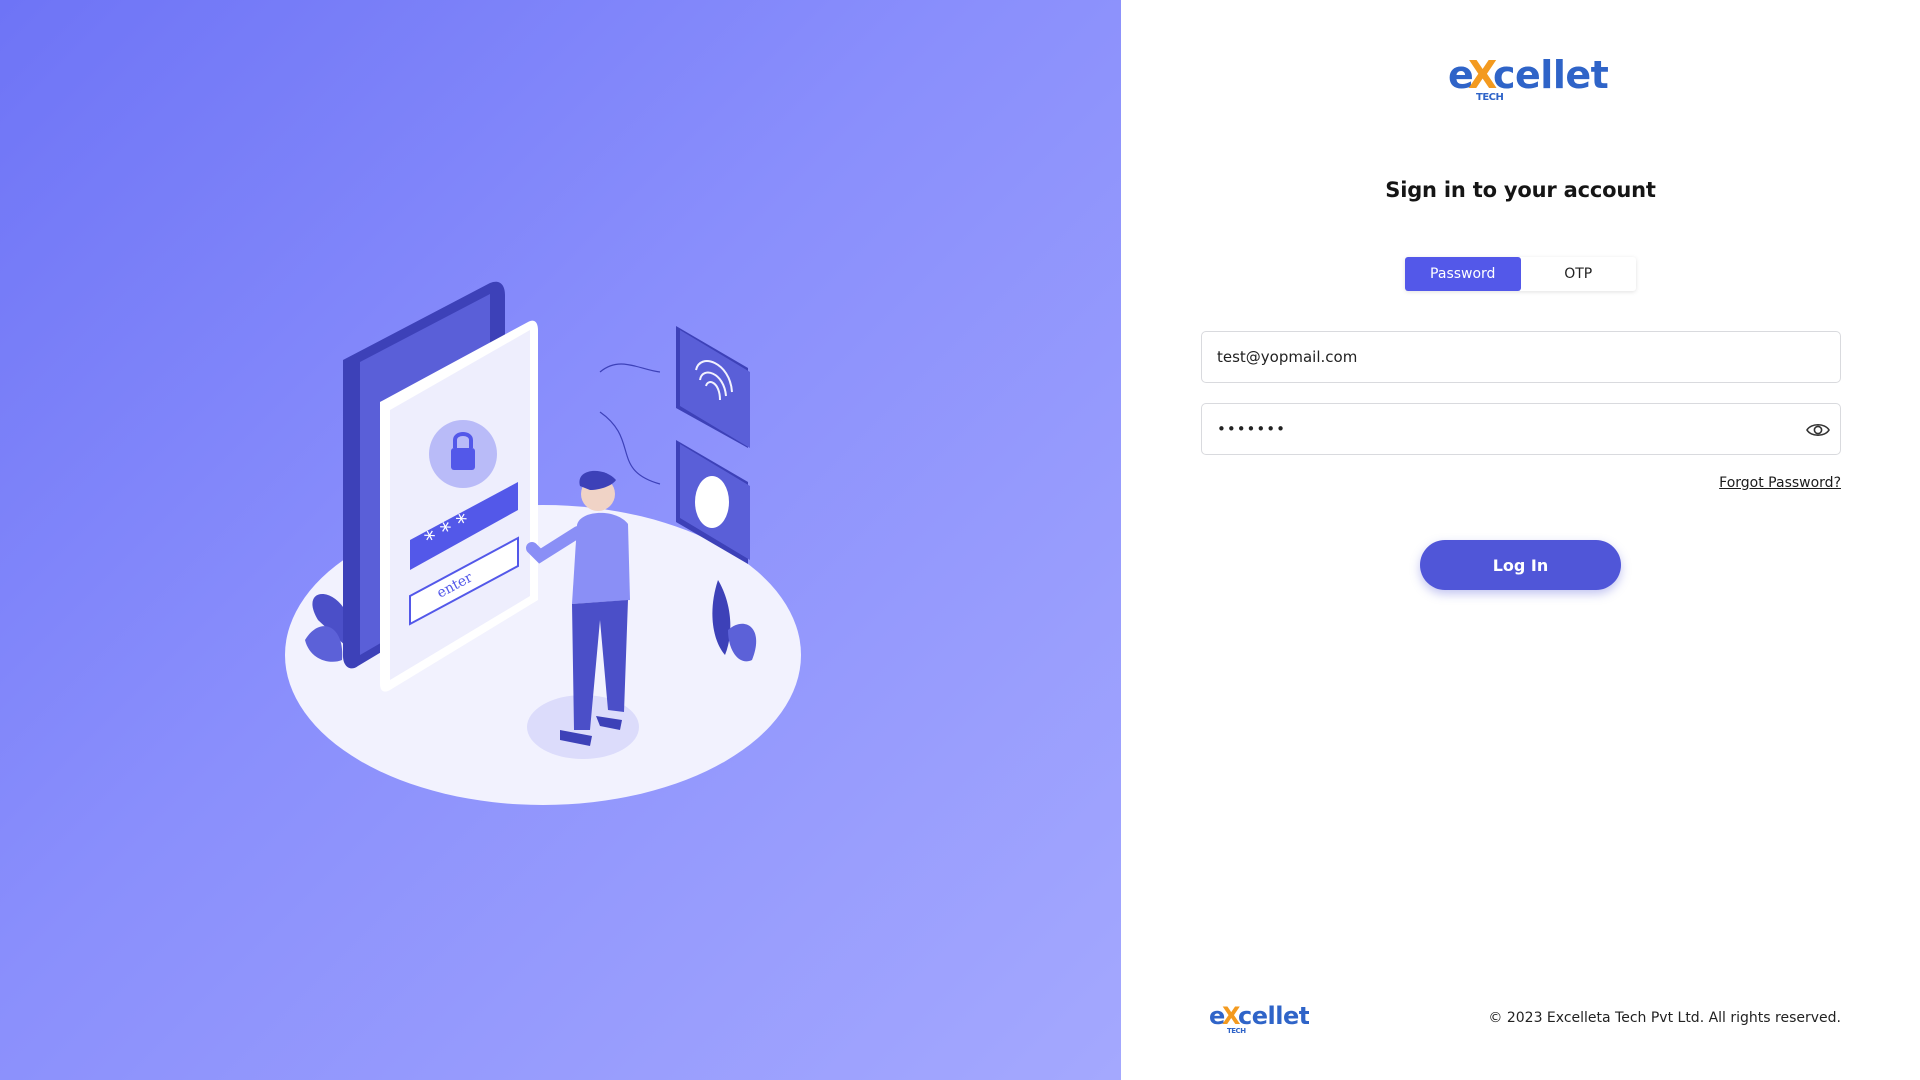  Describe the element at coordinates (1520, 565) in the screenshot. I see `login-button: Log In` at that location.